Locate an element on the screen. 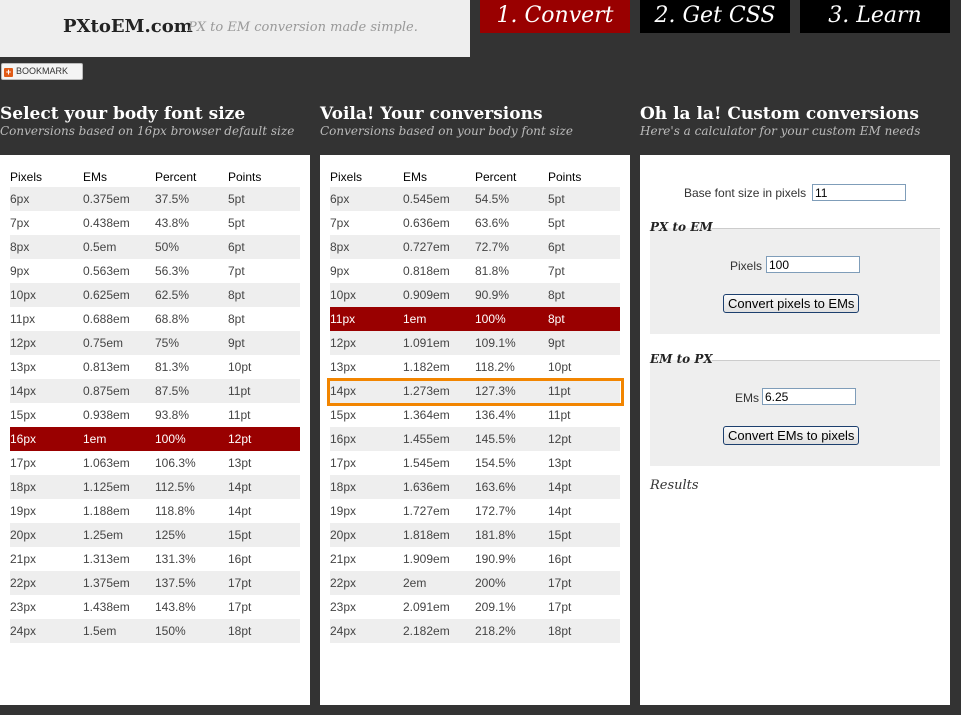 The image size is (961, 715). table-row: 7px 0.636em 63.6% 5pt is located at coordinates (475, 223).